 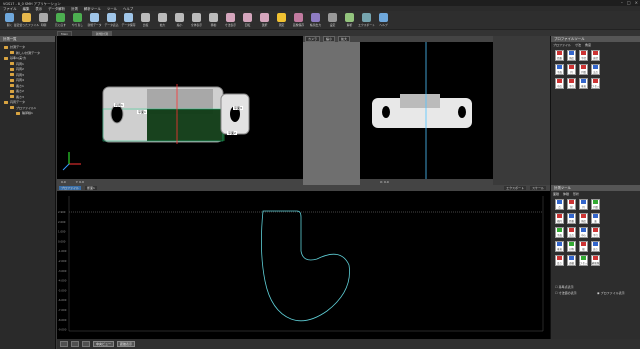 I want to click on tool-button-5: 円, so click(x=571, y=69).